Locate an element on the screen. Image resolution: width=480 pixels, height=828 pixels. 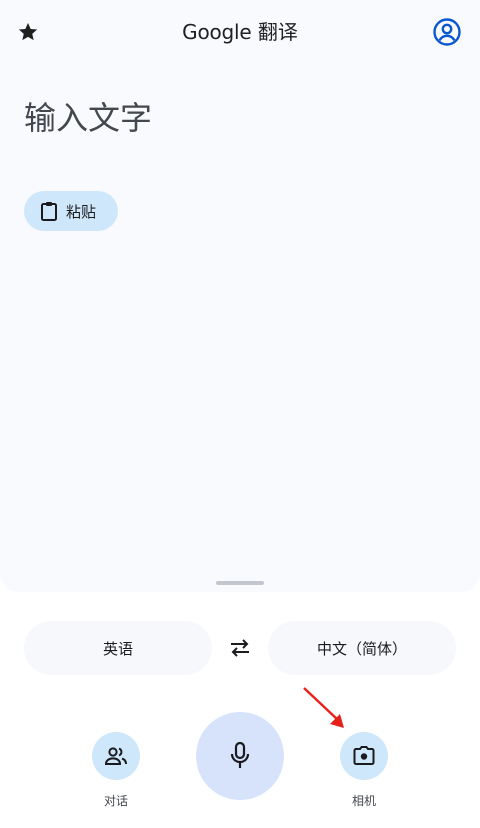
paste-button-label: 粘贴 is located at coordinates (81, 211).